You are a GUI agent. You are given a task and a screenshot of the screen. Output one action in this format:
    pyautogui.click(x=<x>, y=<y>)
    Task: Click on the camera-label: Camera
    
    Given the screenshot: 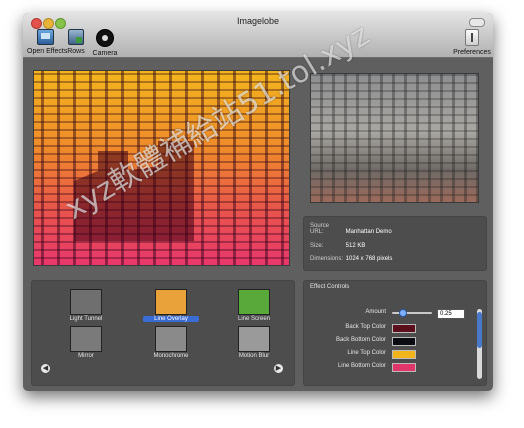 What is the action you would take?
    pyautogui.click(x=105, y=53)
    